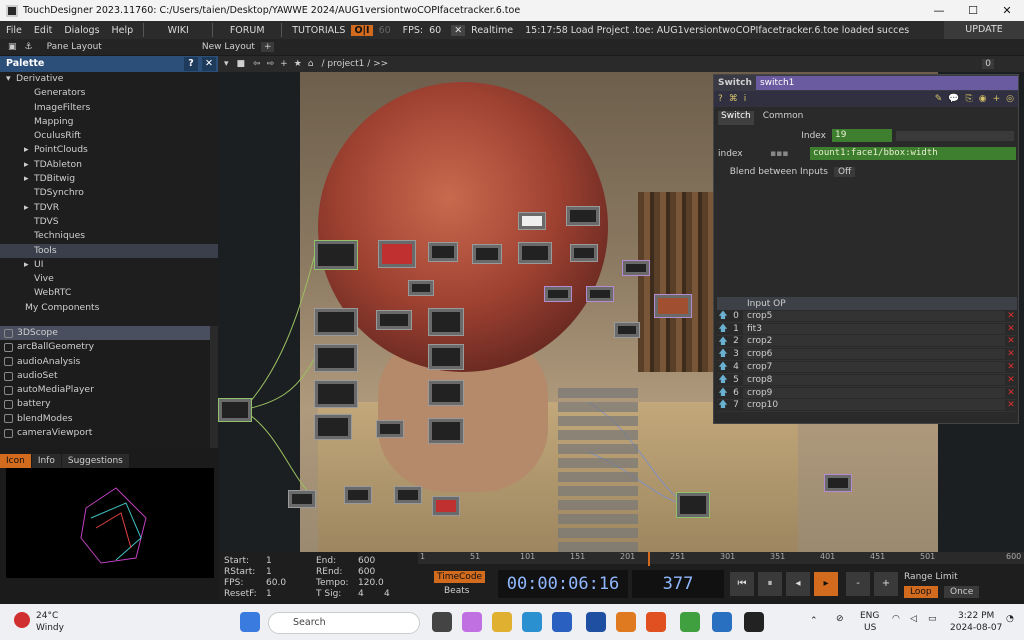 The width and height of the screenshot is (1024, 640). Describe the element at coordinates (442, 622) in the screenshot. I see `task-view-icon` at that location.